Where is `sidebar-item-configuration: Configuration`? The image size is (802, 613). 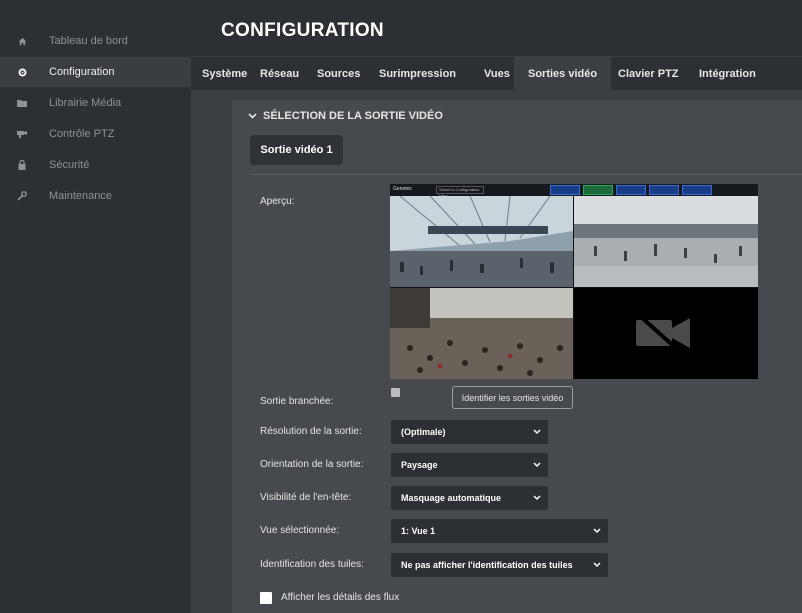
sidebar-item-configuration: Configuration is located at coordinates (95, 72).